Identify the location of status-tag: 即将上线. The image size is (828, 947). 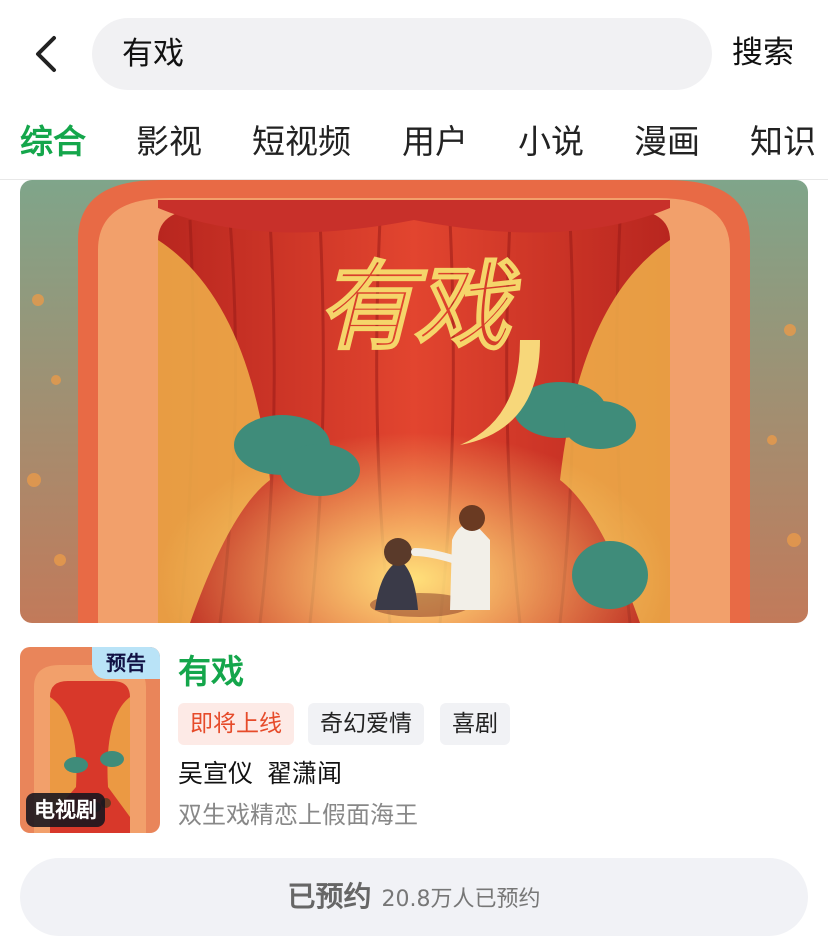
(236, 724).